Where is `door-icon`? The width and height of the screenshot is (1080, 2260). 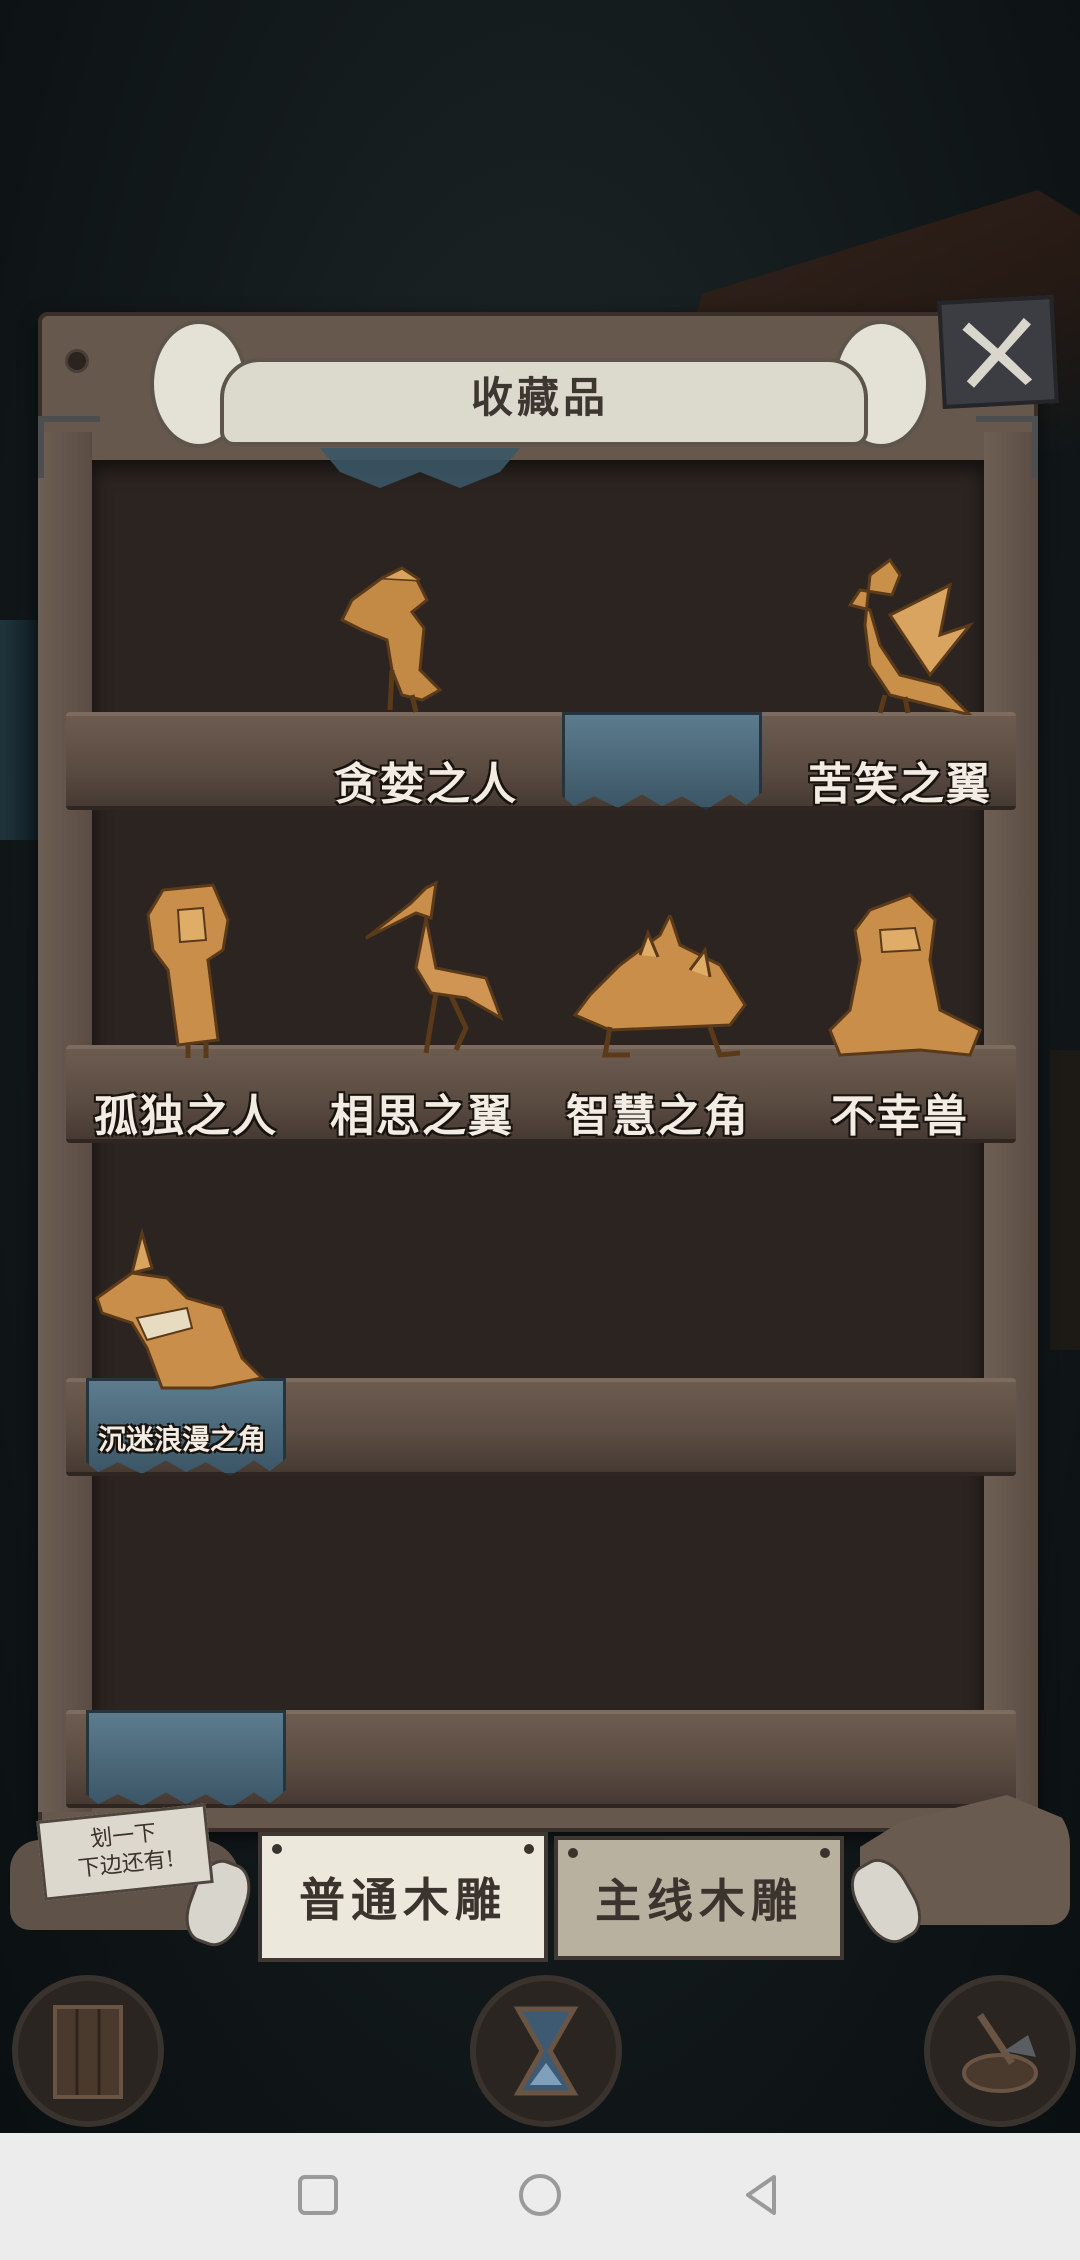
door-icon is located at coordinates (88, 2052).